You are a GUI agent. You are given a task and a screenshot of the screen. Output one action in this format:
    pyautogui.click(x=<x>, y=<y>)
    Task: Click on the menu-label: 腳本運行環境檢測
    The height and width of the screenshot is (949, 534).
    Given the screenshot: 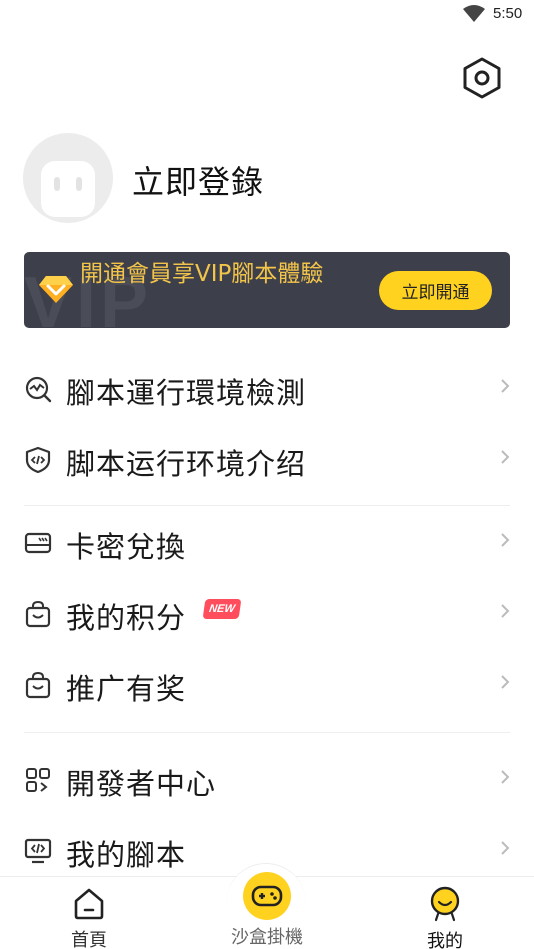 What is the action you would take?
    pyautogui.click(x=186, y=393)
    